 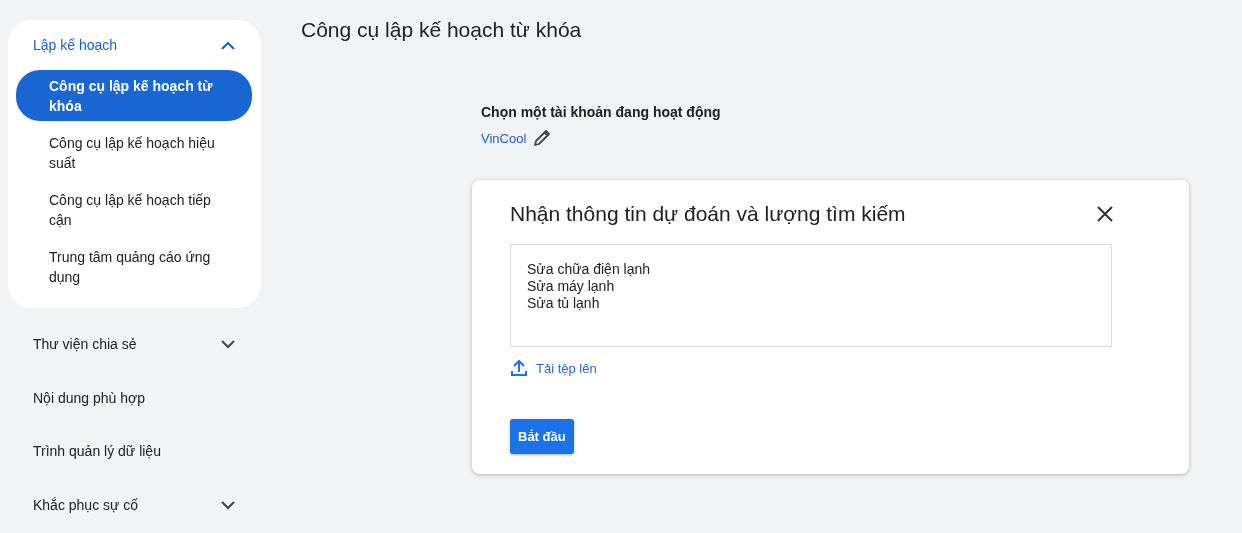 What do you see at coordinates (708, 214) in the screenshot?
I see `dialog-title: Nhận thông tin dự đoán và lượng tìm kiếm` at bounding box center [708, 214].